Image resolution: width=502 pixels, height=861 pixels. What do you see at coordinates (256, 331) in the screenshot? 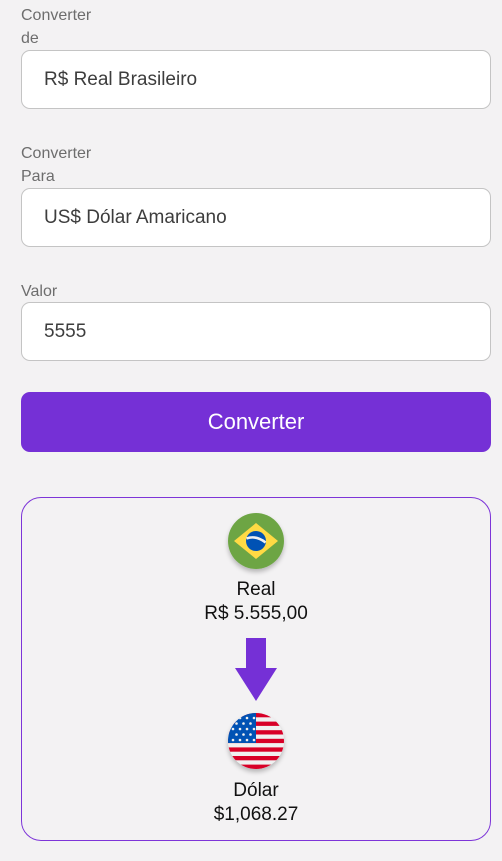
I see `amount-input: 5555` at bounding box center [256, 331].